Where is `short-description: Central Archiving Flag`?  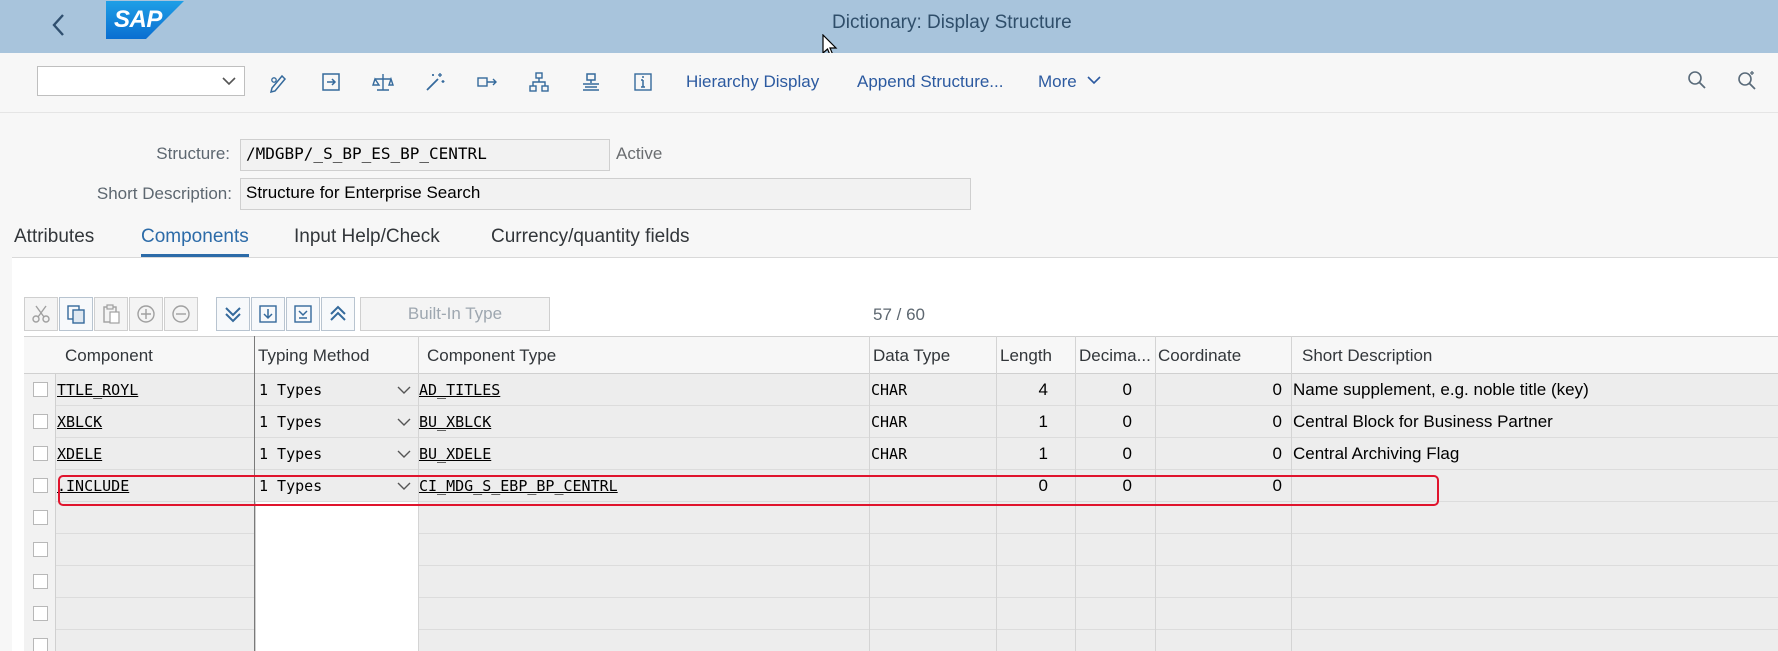 short-description: Central Archiving Flag is located at coordinates (1376, 453).